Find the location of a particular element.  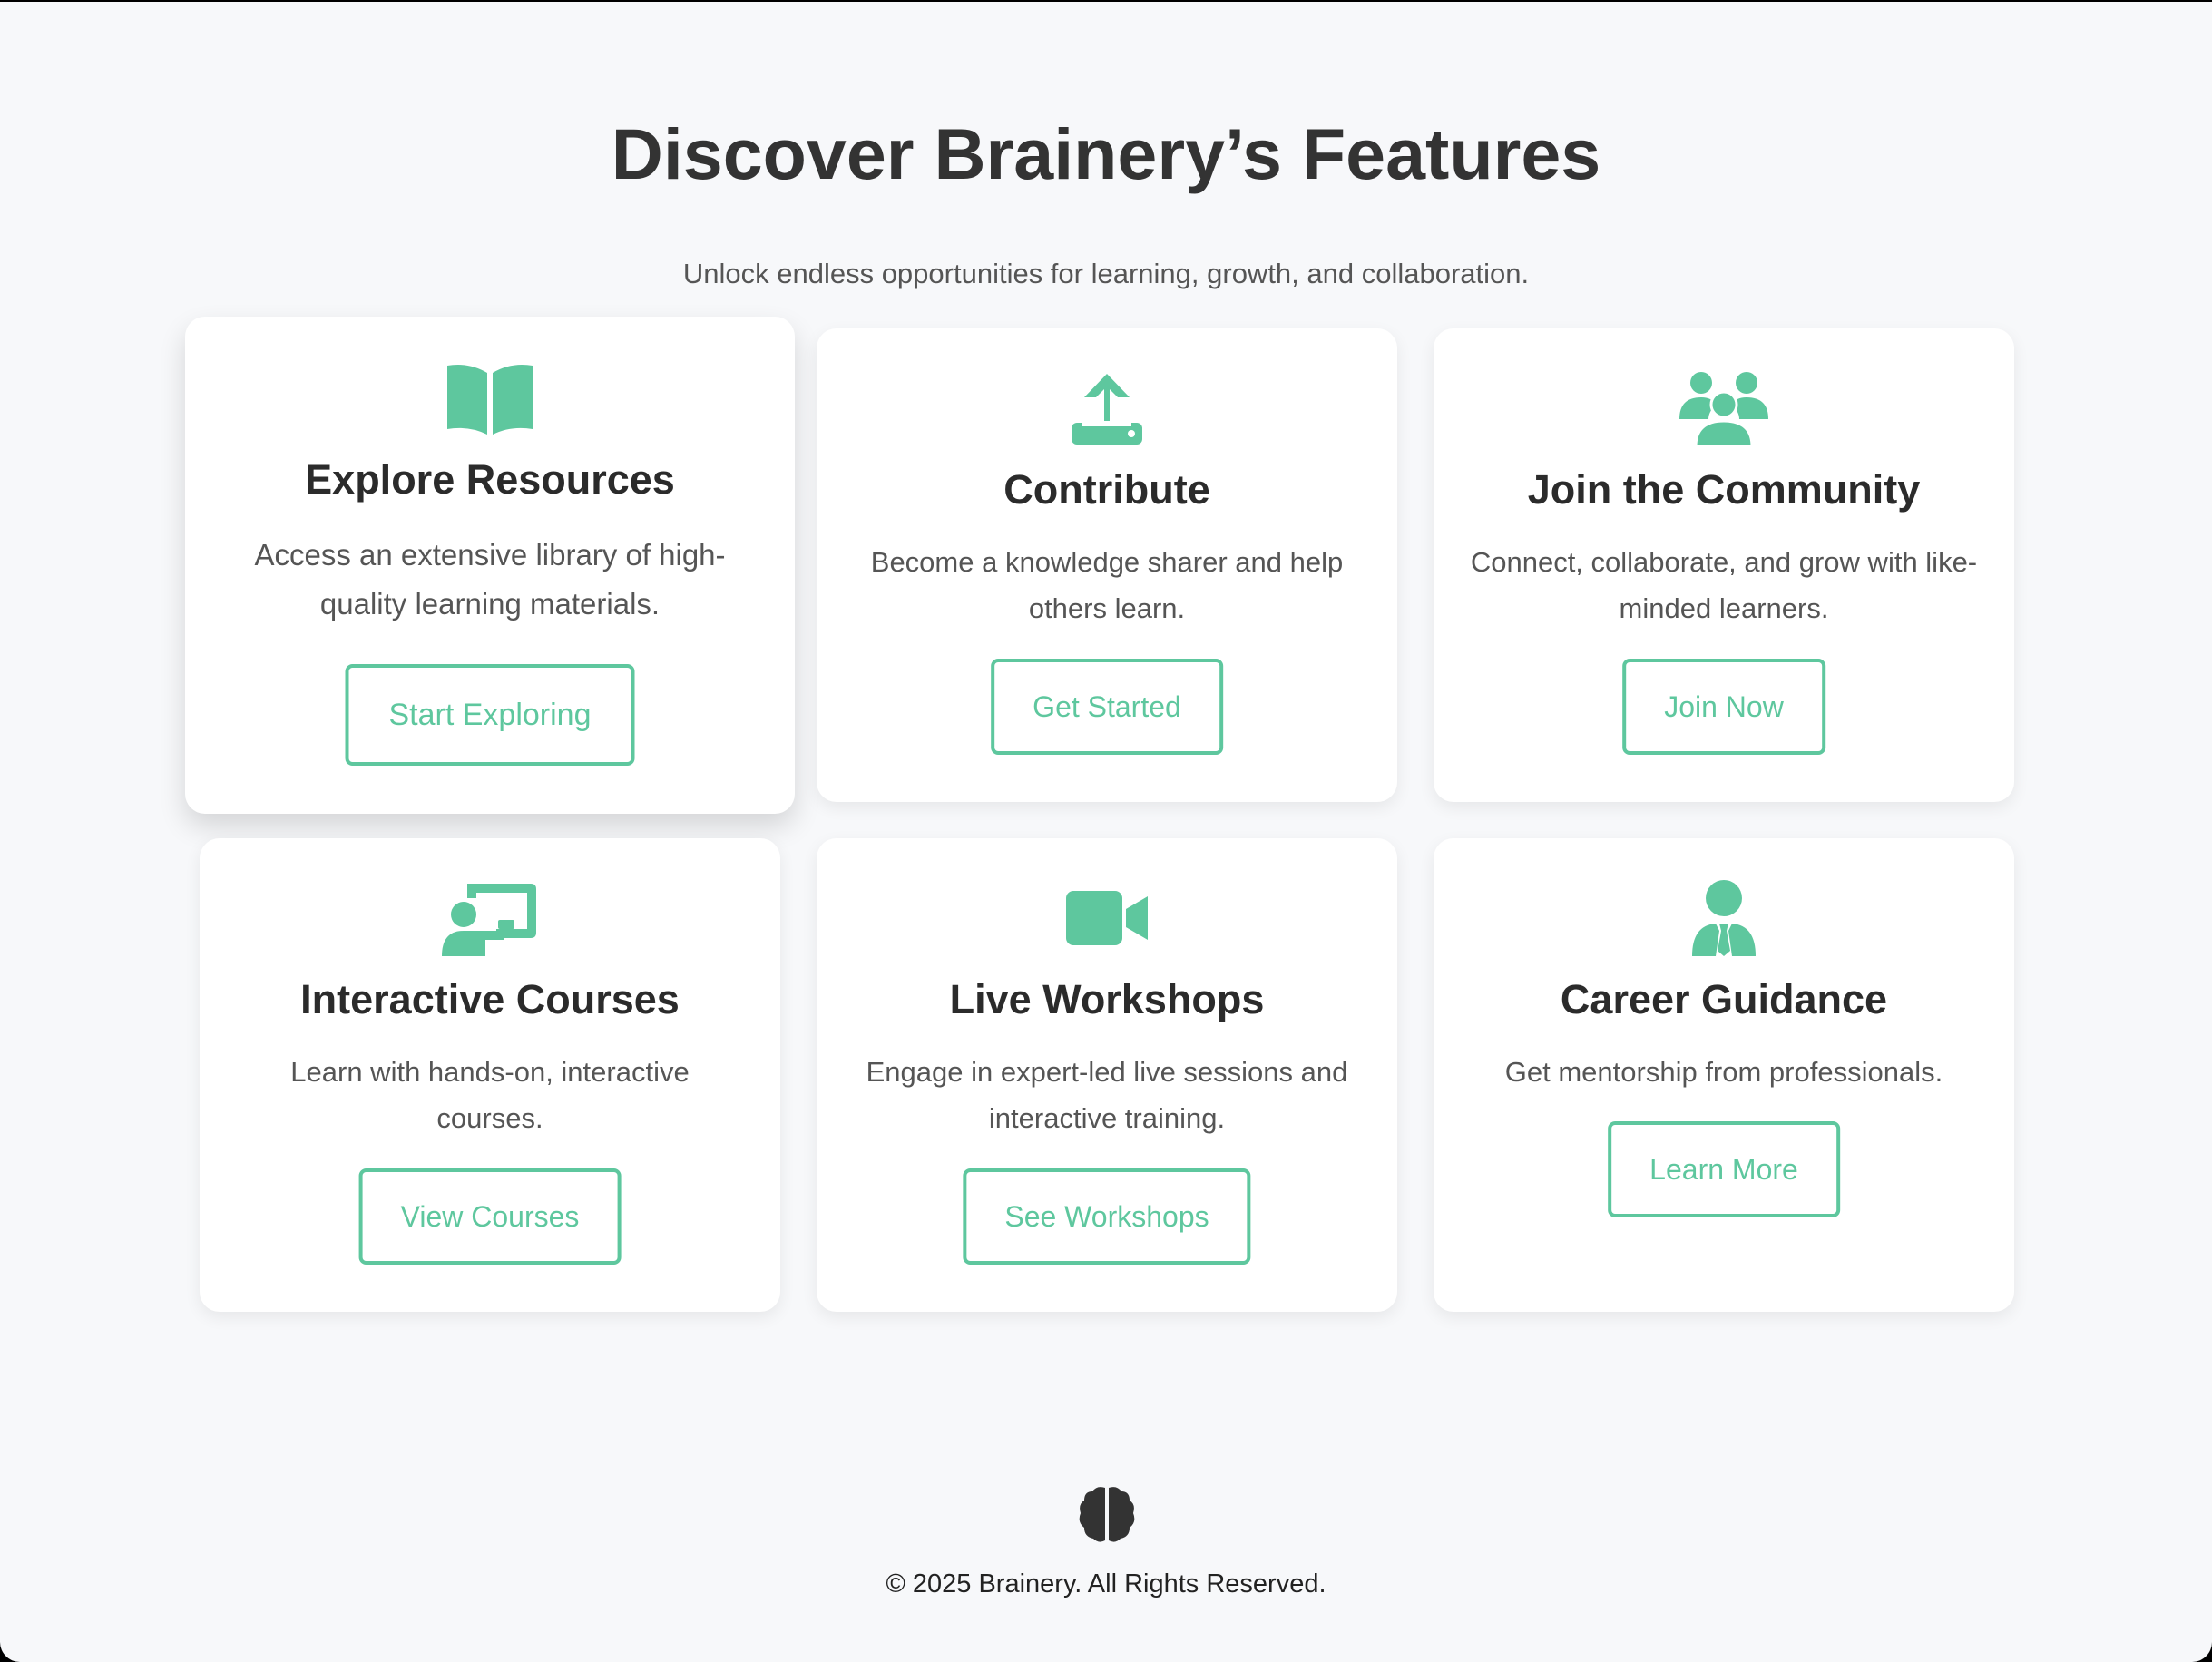

learn-more-button: Learn More is located at coordinates (1724, 1169).